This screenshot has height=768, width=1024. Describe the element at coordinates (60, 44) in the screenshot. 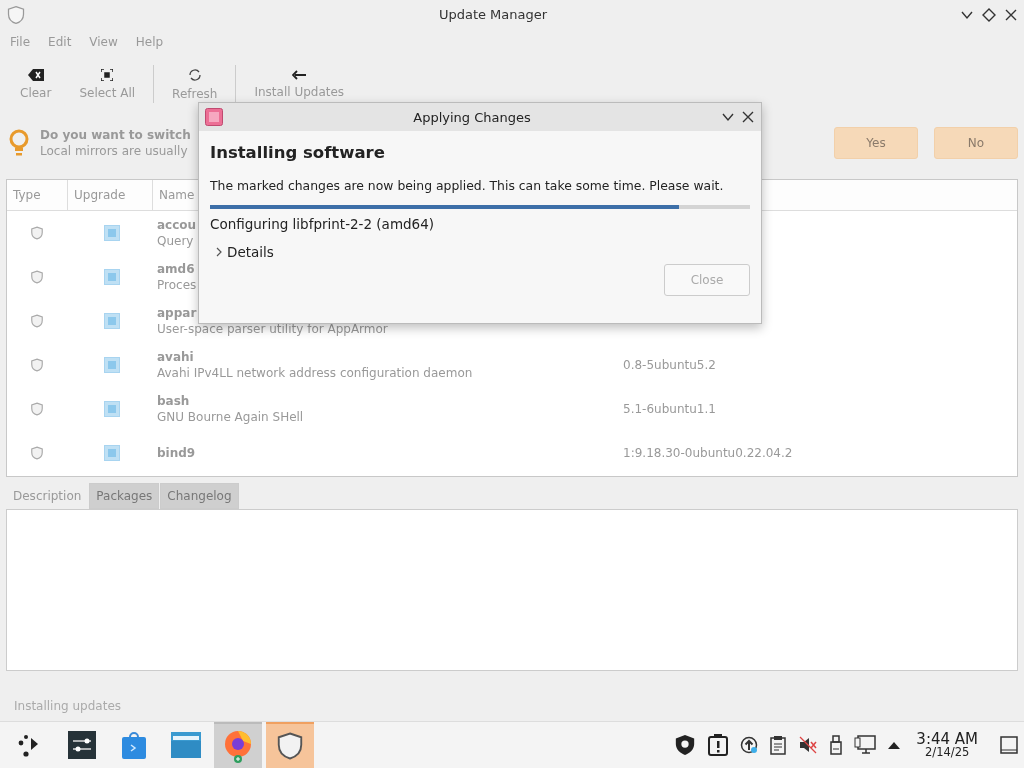

I see `menu-item: Edit` at that location.